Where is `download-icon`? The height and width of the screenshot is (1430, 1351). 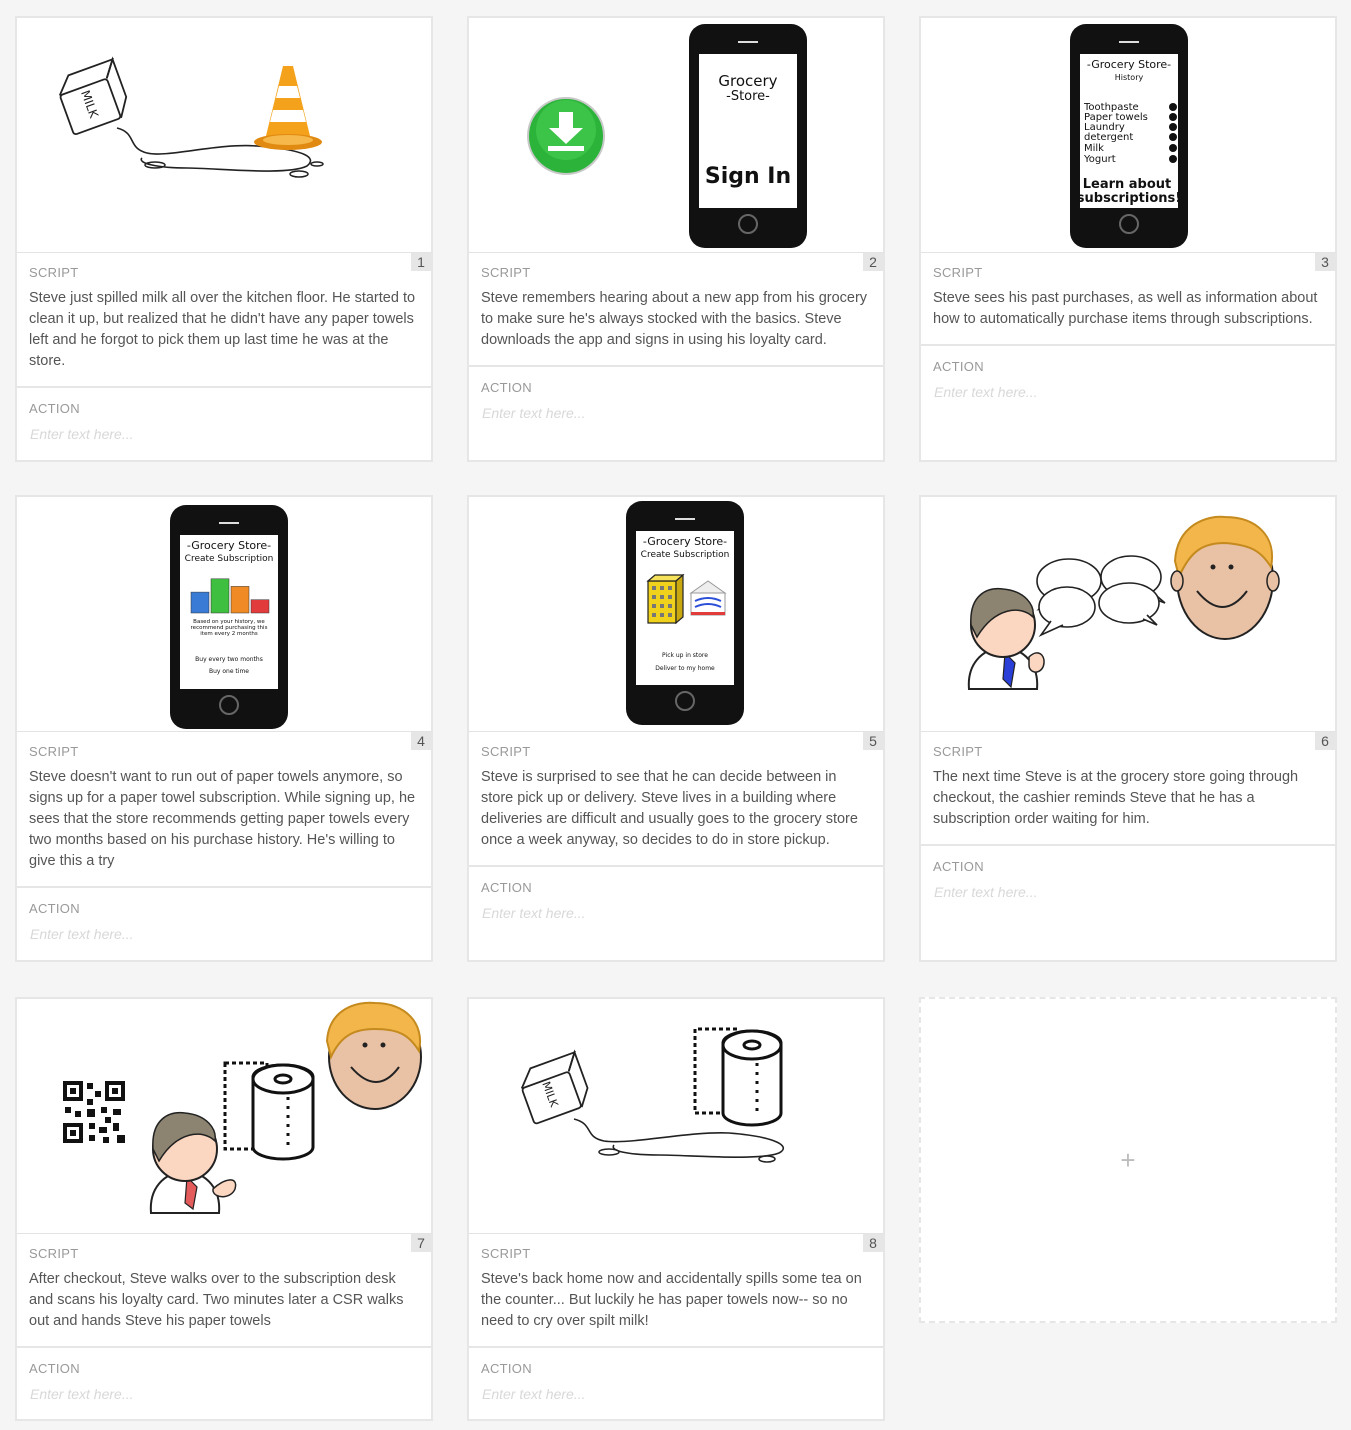
download-icon is located at coordinates (566, 136).